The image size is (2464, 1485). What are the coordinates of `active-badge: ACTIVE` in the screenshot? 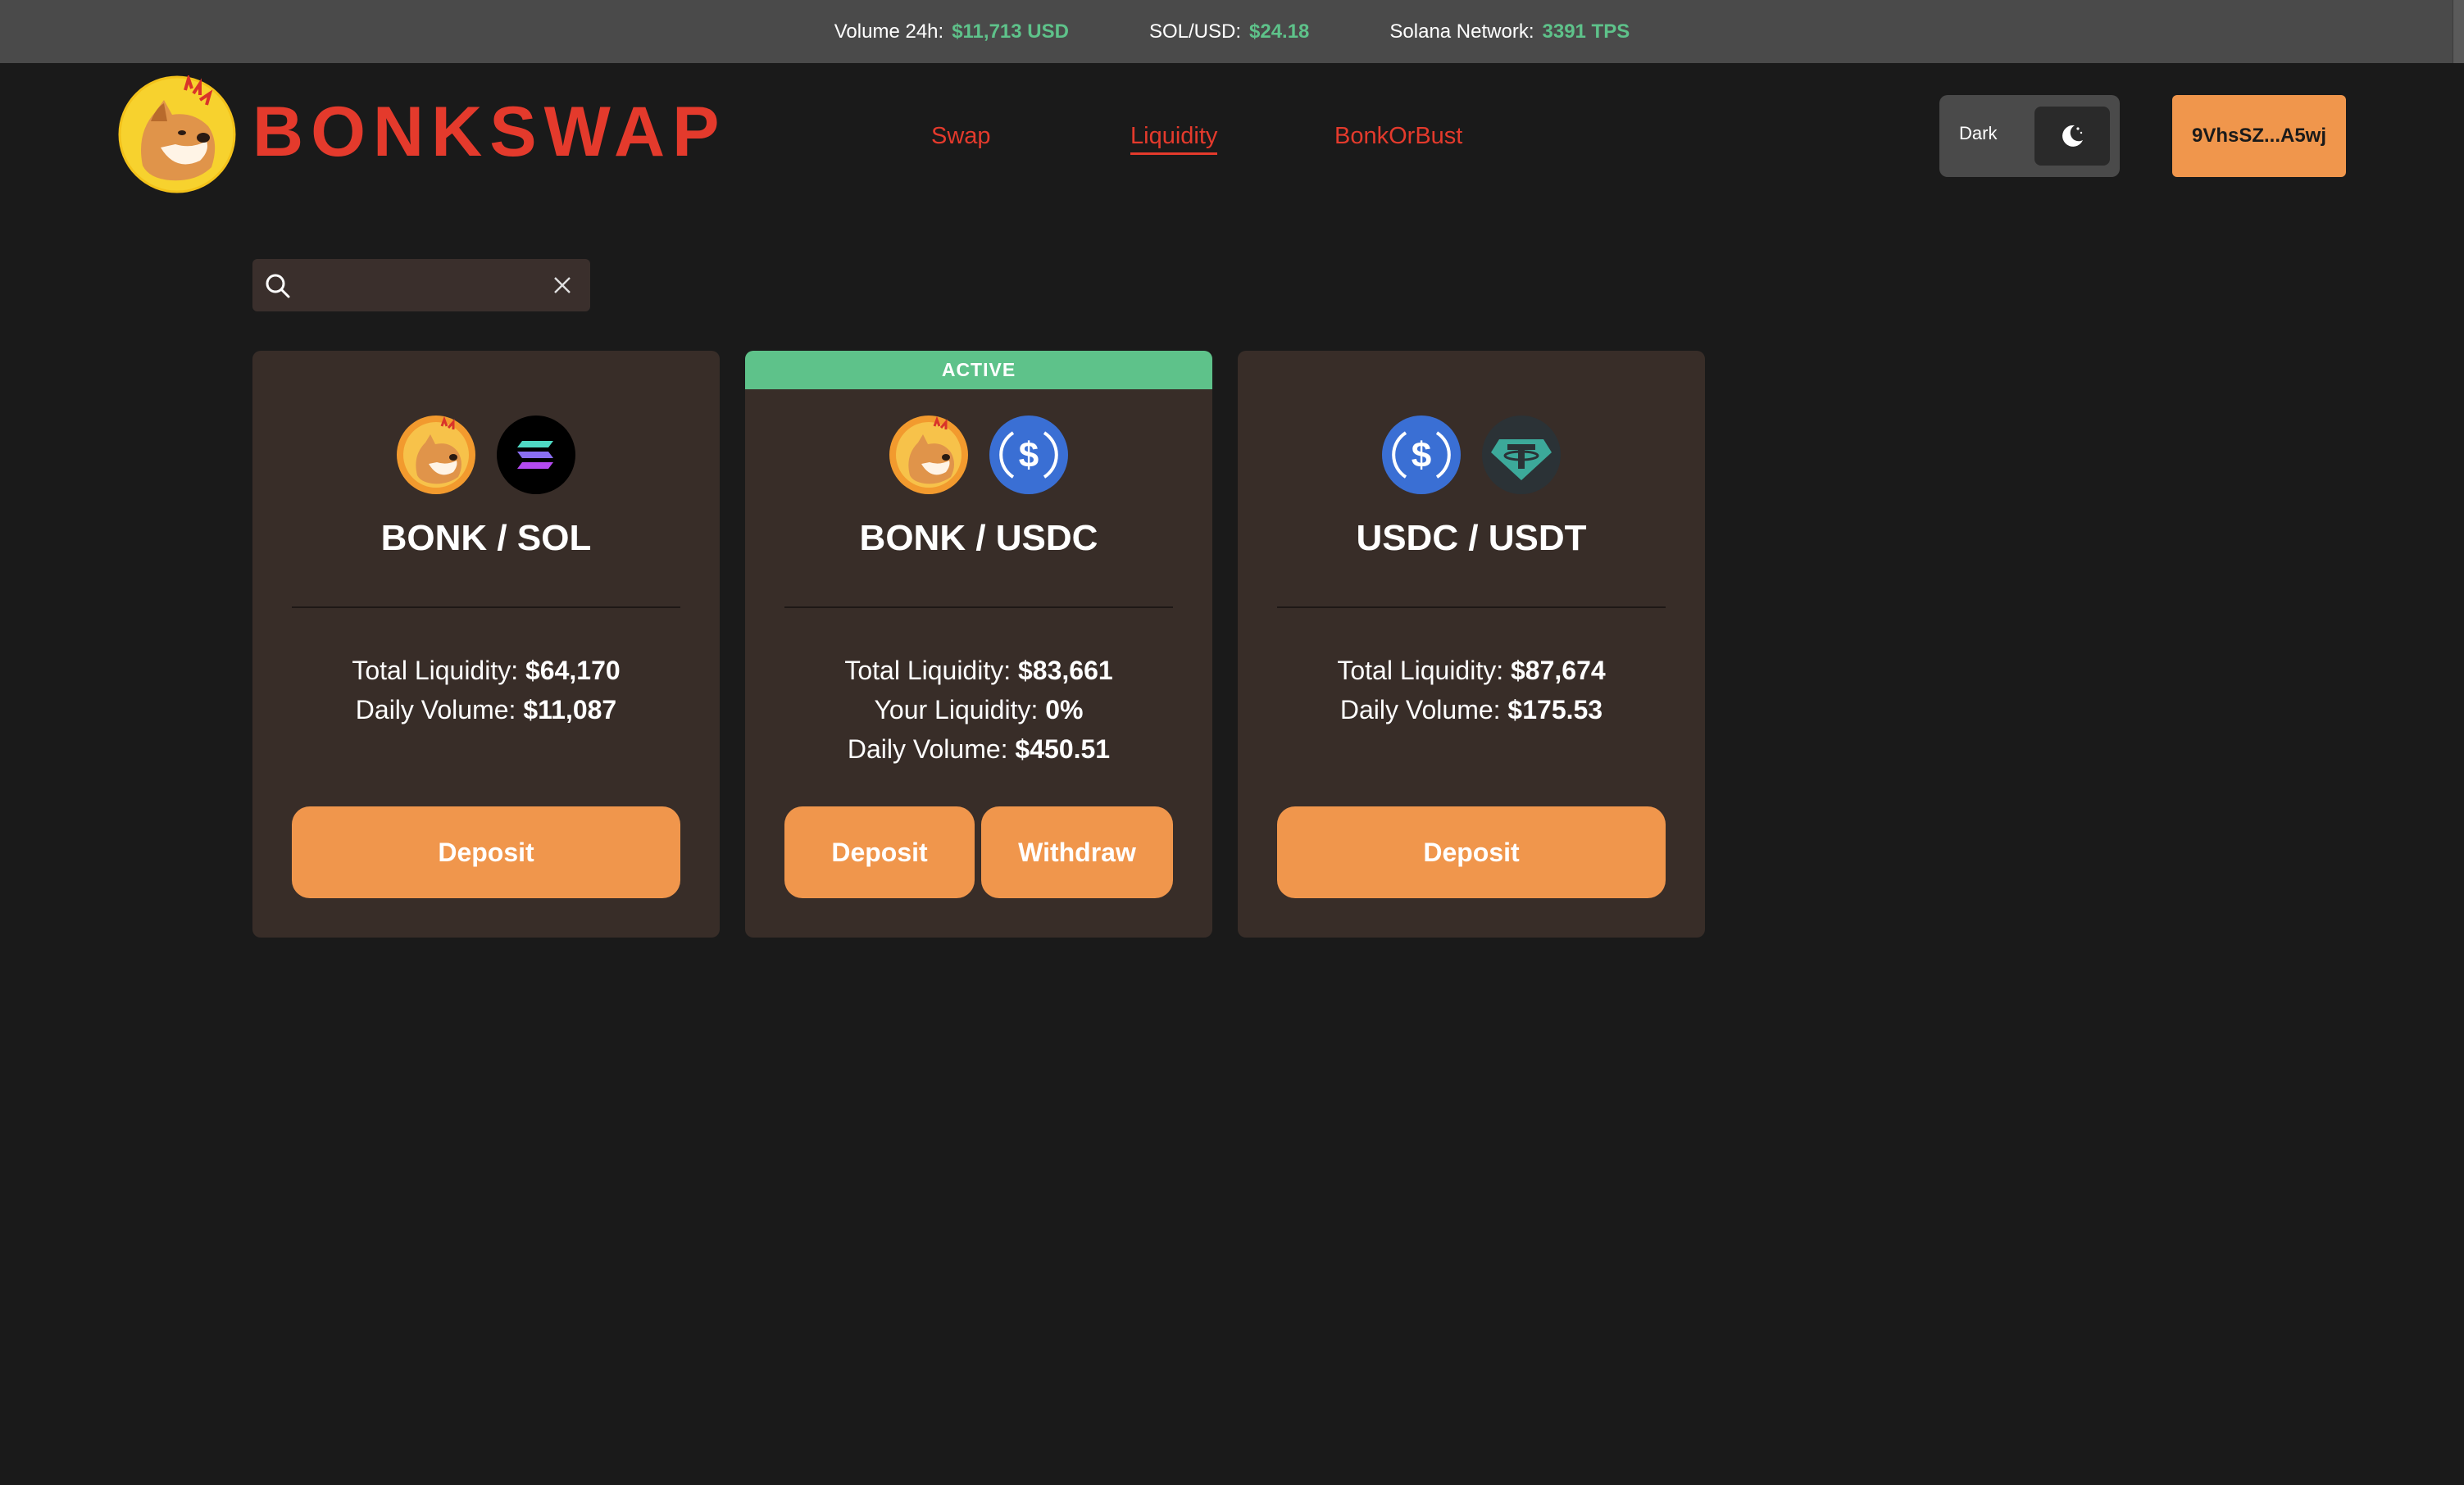 It's located at (978, 370).